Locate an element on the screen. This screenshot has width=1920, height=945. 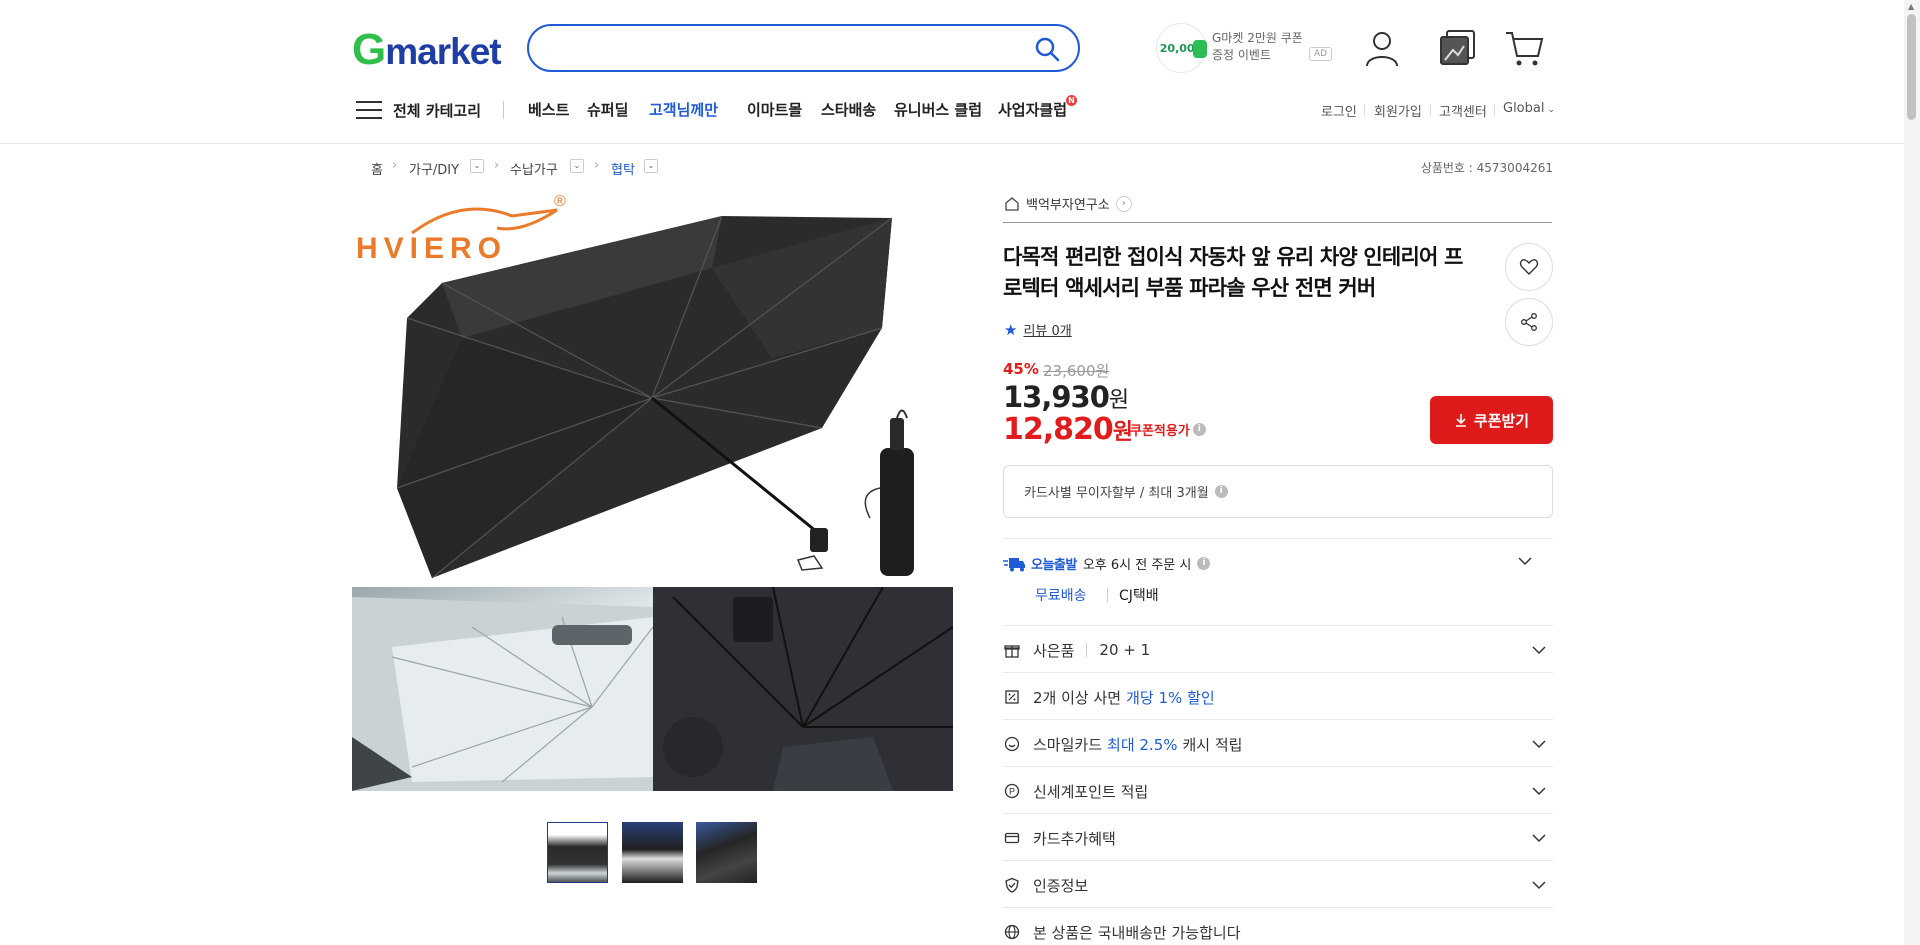
search-icon is located at coordinates (1047, 49).